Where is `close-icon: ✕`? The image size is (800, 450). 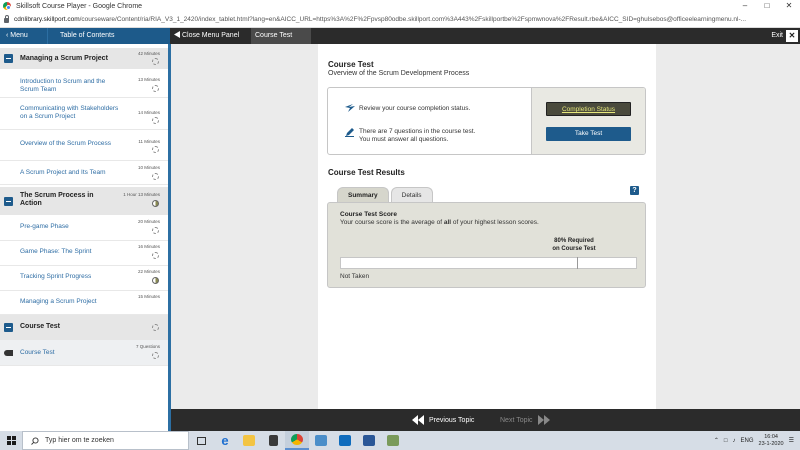 close-icon: ✕ is located at coordinates (792, 36).